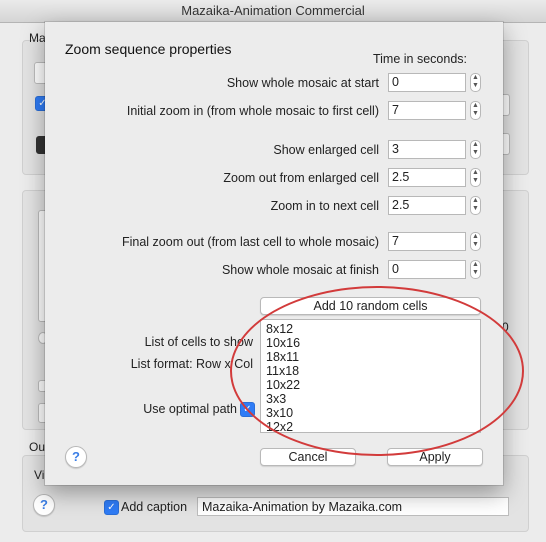  What do you see at coordinates (475, 149) in the screenshot?
I see `enlarged-cell-stepper: ▲ ▼` at bounding box center [475, 149].